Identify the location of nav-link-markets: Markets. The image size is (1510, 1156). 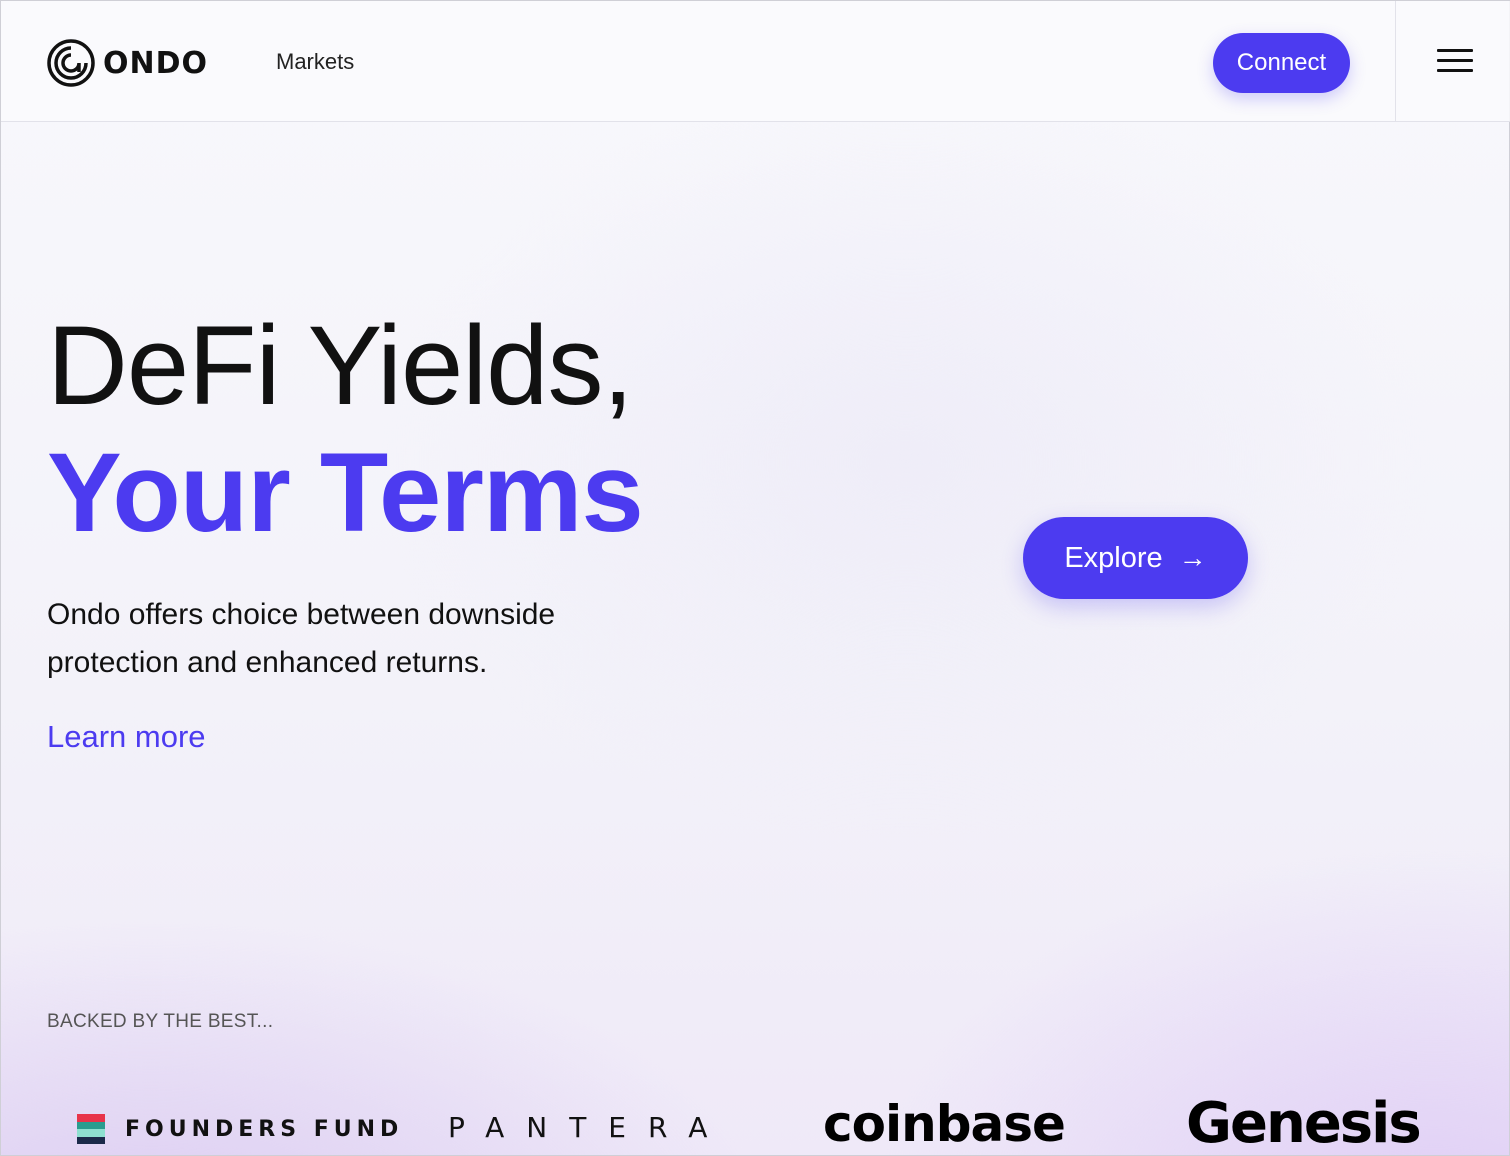
(315, 62).